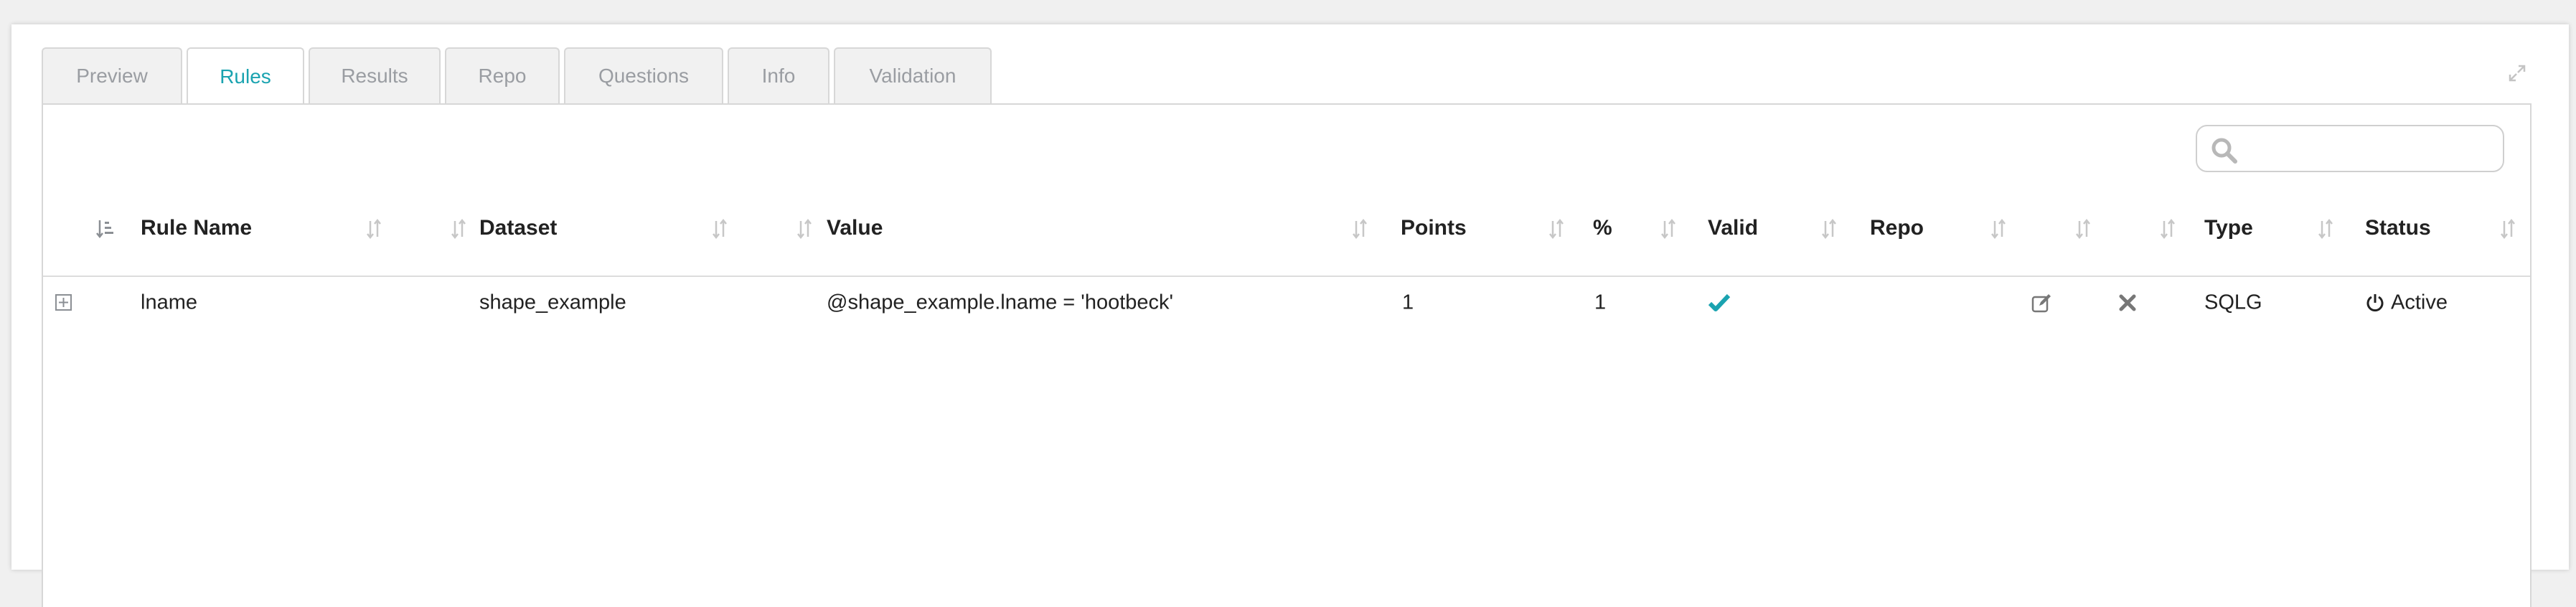 This screenshot has height=607, width=2576. Describe the element at coordinates (552, 302) in the screenshot. I see `cell-dataset: shape_example` at that location.